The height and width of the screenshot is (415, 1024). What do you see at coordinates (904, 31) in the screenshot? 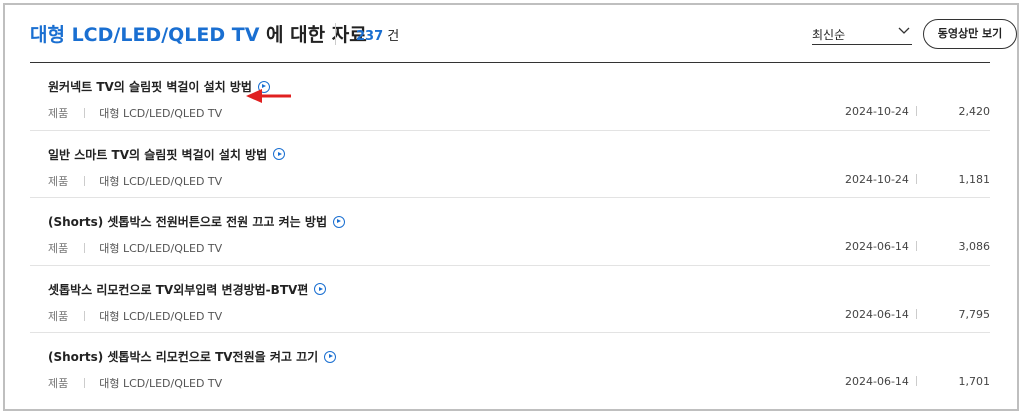
I see `chevron-down-icon` at bounding box center [904, 31].